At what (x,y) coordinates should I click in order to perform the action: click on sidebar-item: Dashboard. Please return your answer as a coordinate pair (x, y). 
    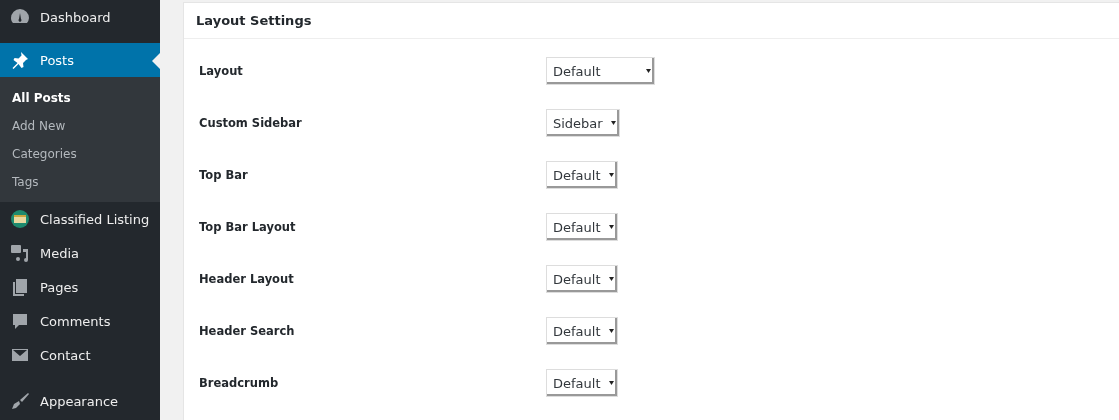
    Looking at the image, I should click on (80, 17).